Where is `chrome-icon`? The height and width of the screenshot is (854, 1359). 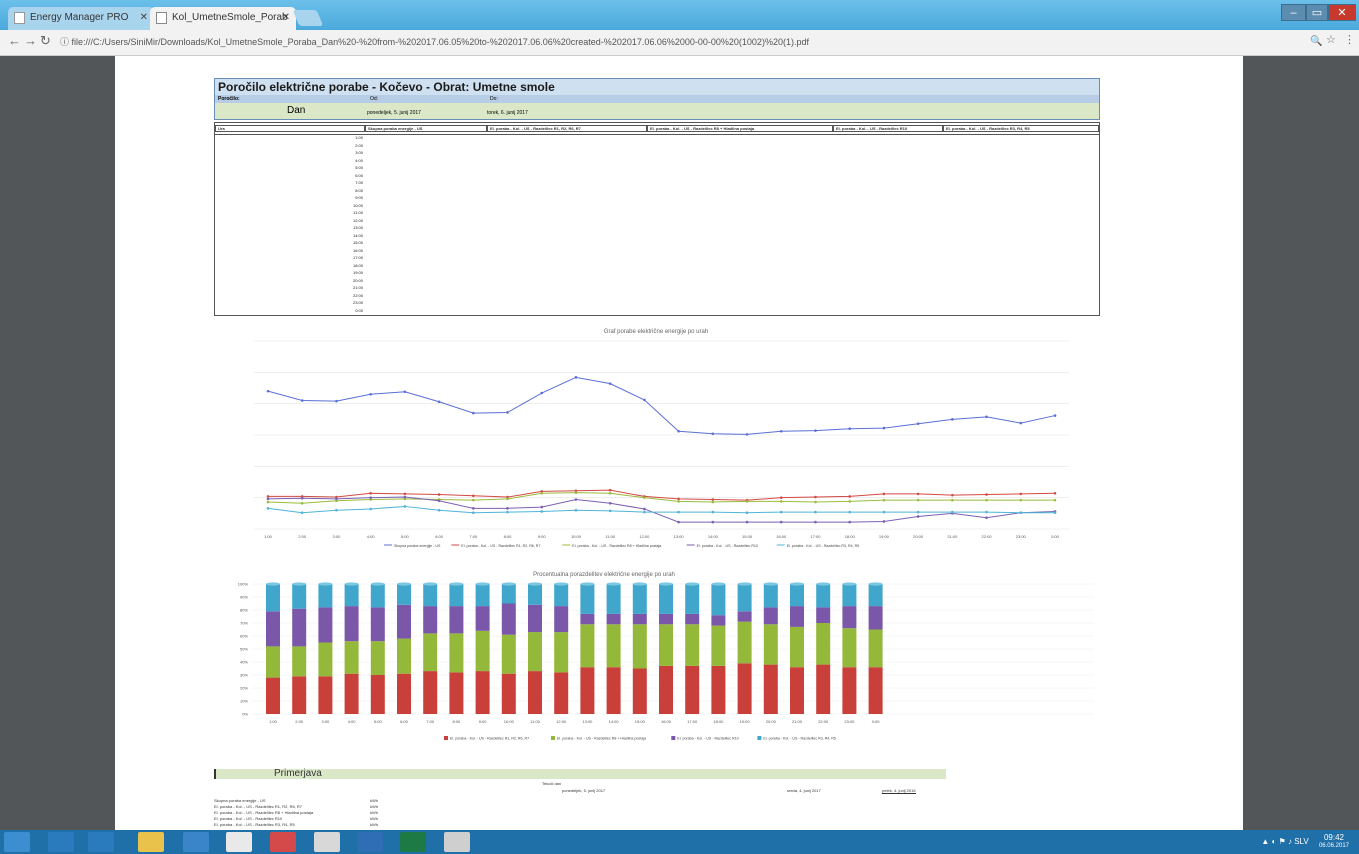 chrome-icon is located at coordinates (239, 842).